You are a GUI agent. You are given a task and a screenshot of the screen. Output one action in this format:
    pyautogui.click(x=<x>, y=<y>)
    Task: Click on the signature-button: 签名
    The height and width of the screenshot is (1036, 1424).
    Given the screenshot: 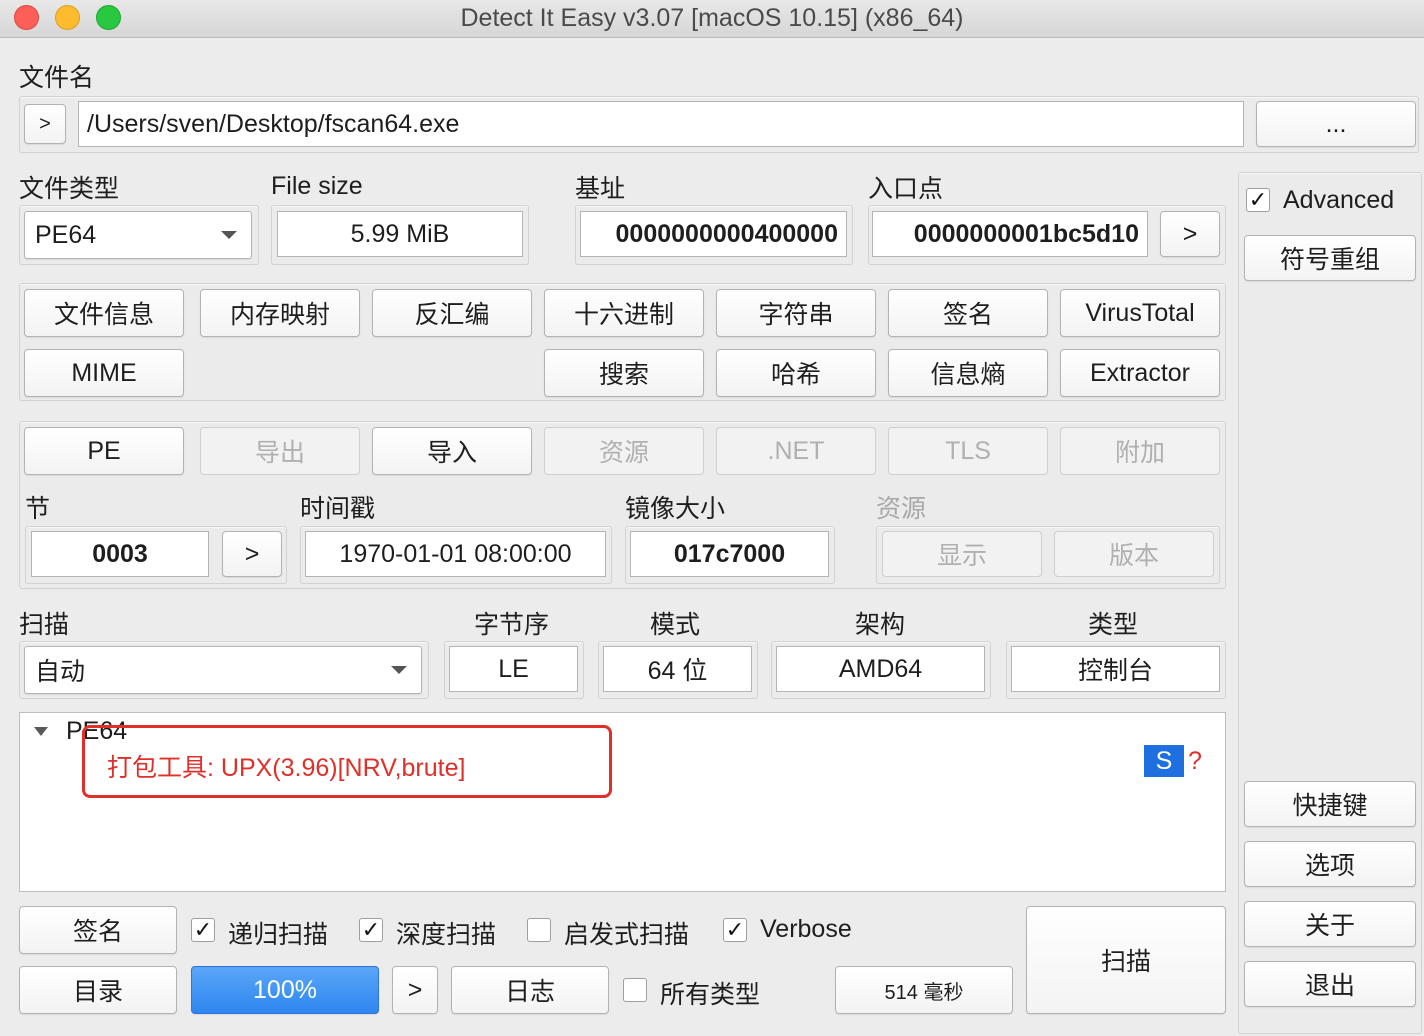 What is the action you would take?
    pyautogui.click(x=968, y=313)
    